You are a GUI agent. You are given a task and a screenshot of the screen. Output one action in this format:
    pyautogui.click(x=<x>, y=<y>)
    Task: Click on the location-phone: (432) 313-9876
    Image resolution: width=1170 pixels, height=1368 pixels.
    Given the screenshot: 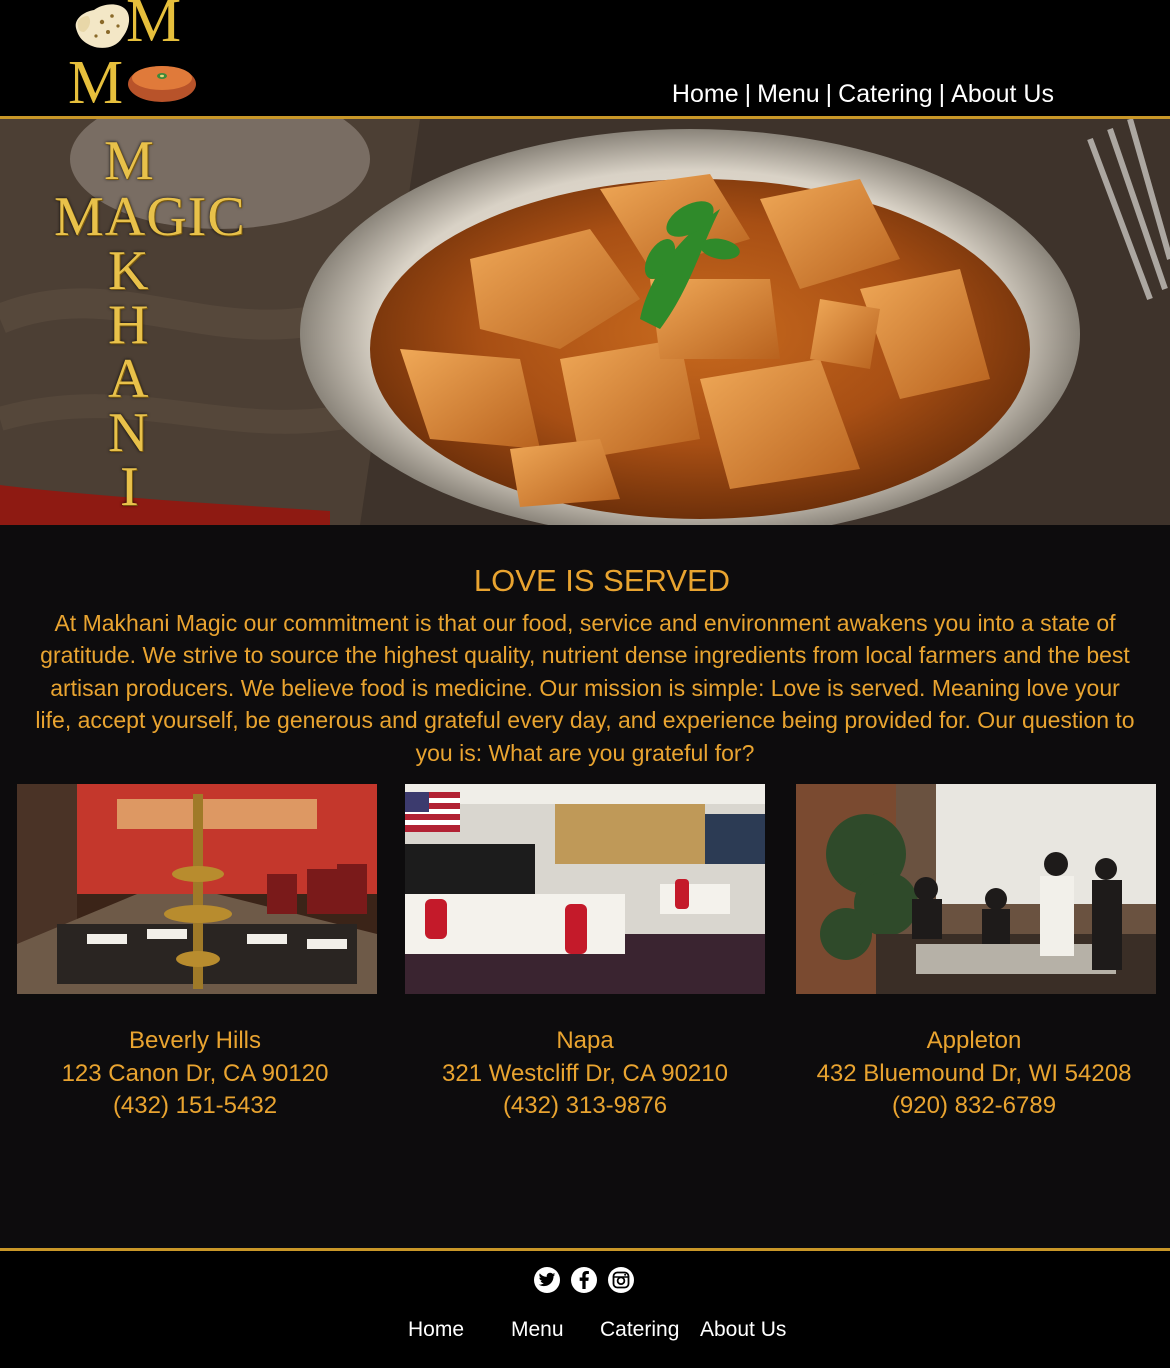 What is the action you would take?
    pyautogui.click(x=585, y=1105)
    